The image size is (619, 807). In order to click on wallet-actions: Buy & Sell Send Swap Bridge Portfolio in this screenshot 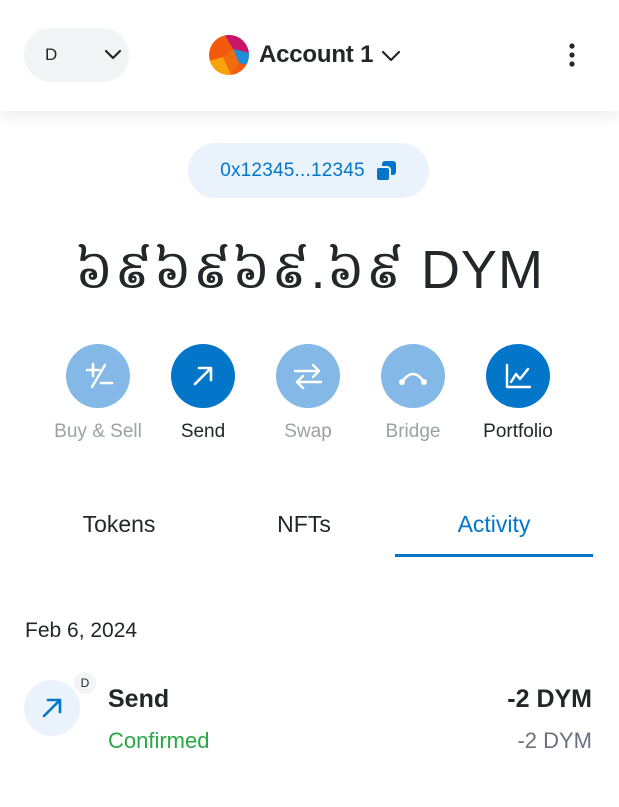, I will do `click(309, 399)`.